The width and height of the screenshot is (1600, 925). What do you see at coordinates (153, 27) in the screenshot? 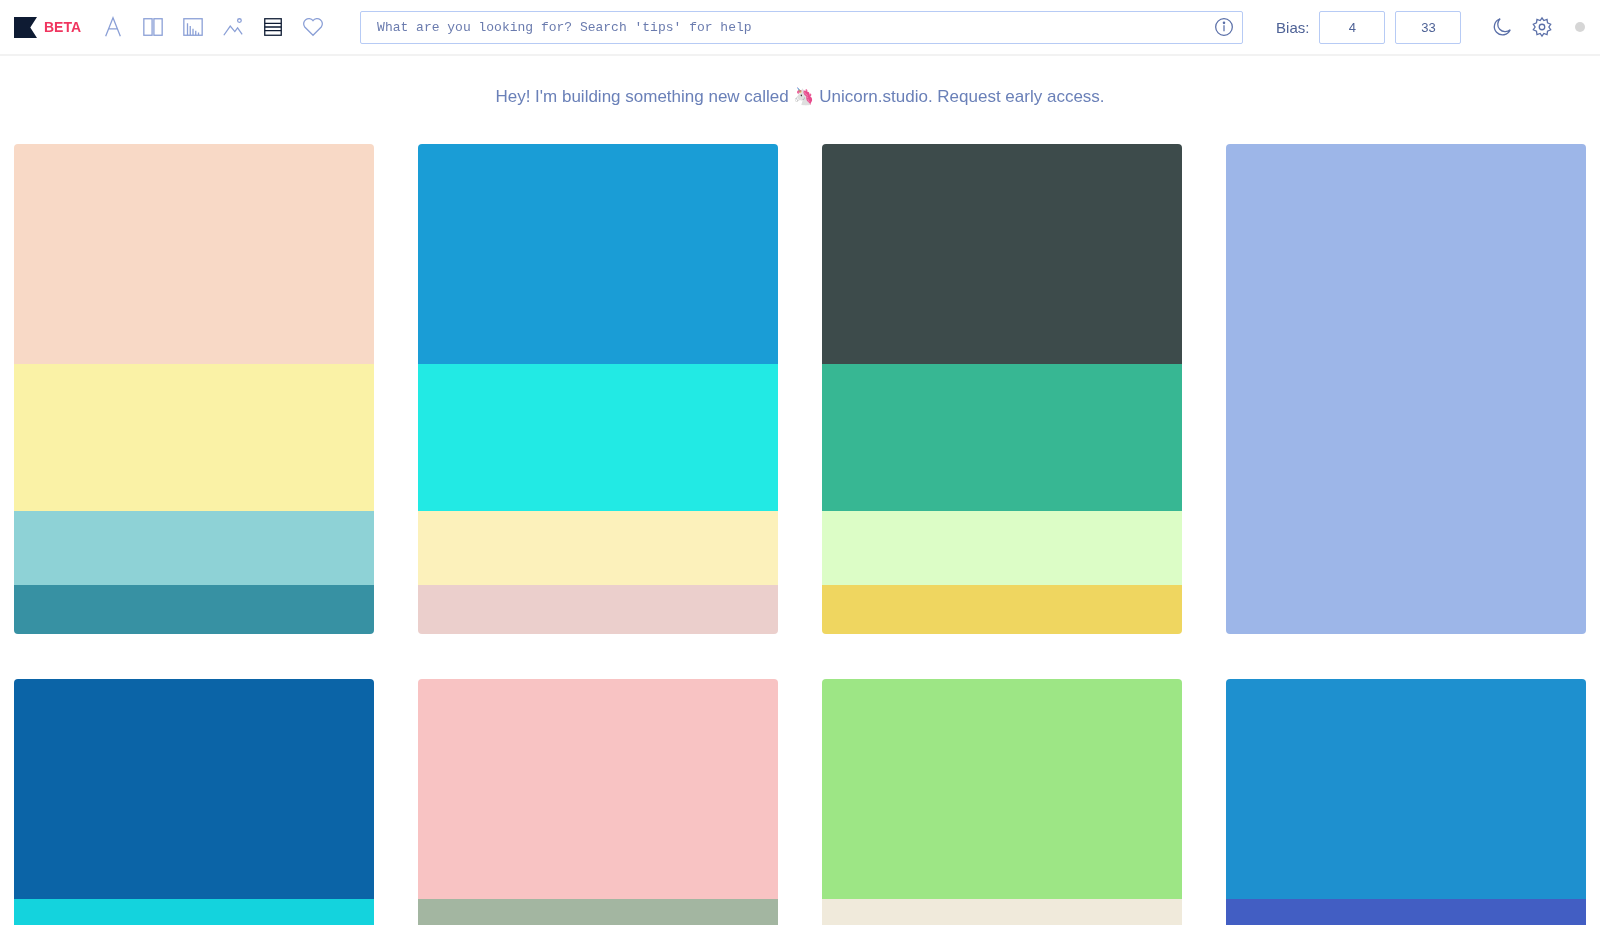
I see `columns-icon` at bounding box center [153, 27].